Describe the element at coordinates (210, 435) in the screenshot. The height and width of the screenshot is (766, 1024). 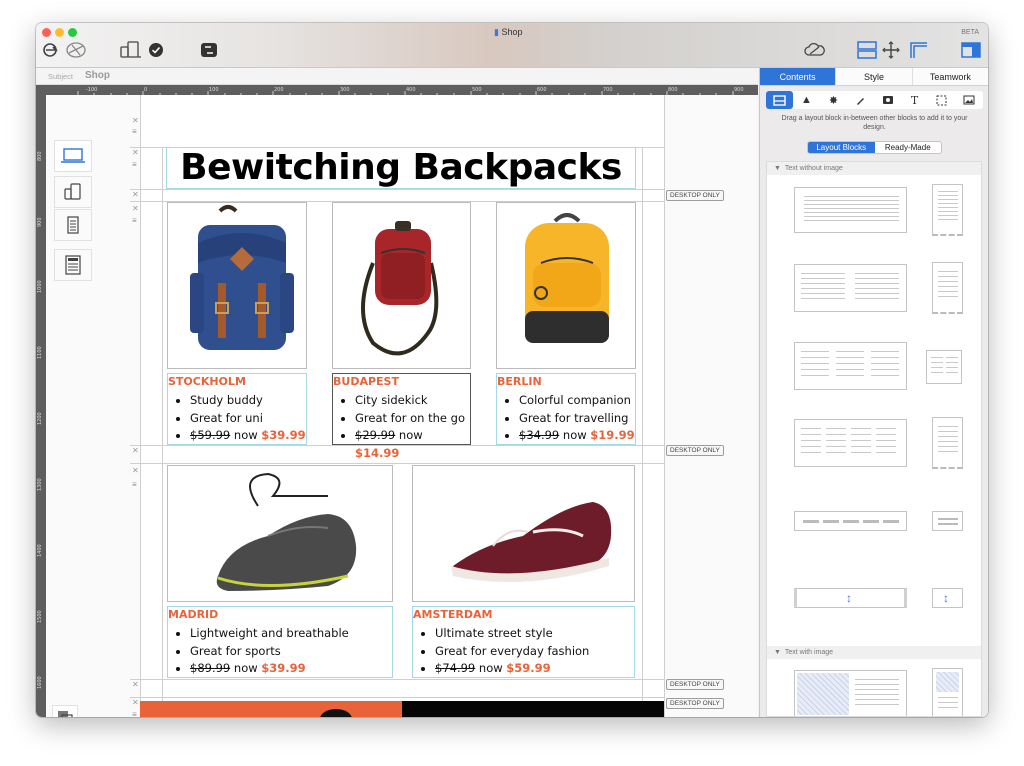
I see `old-price: $59.99` at that location.